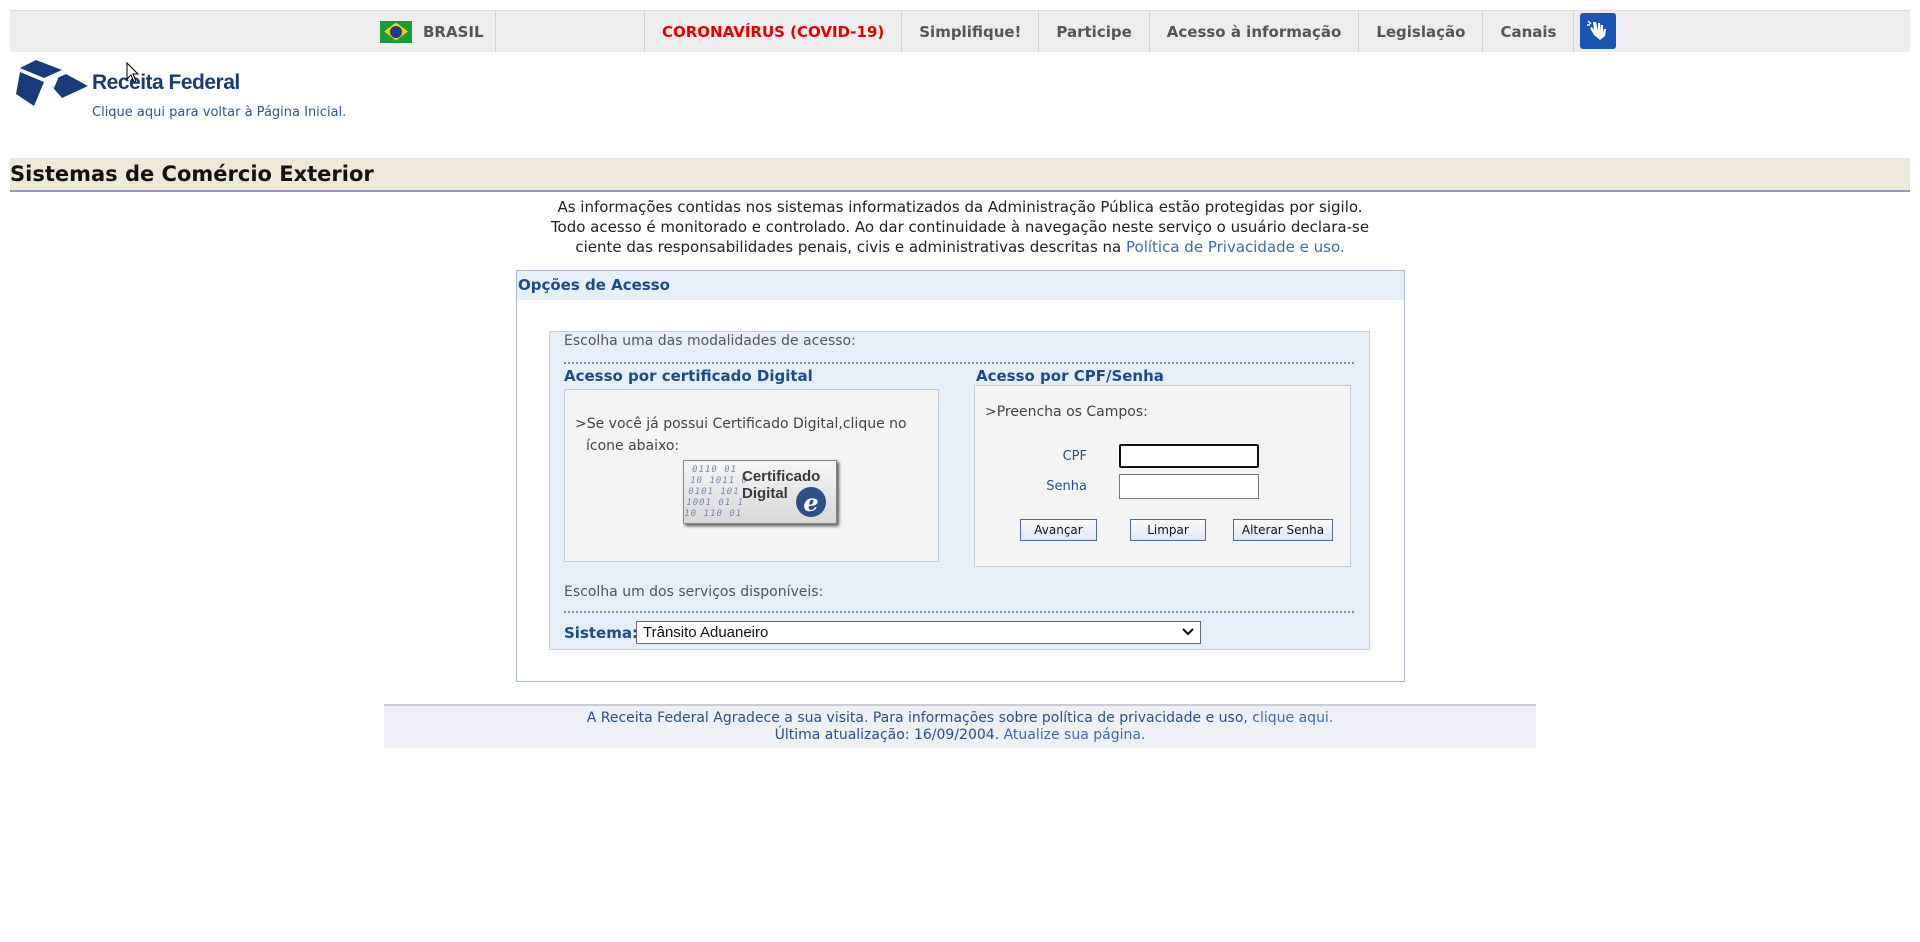  Describe the element at coordinates (706, 632) in the screenshot. I see `sistema-selected-value: Trânsito Aduaneiro` at that location.